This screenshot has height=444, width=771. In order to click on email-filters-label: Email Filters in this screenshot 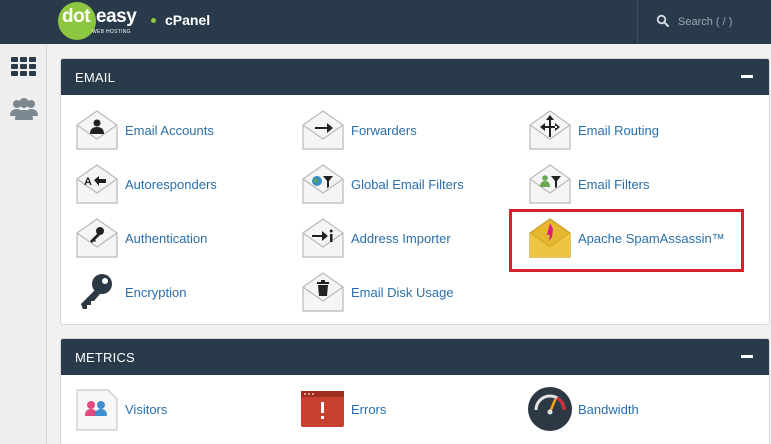, I will do `click(614, 184)`.